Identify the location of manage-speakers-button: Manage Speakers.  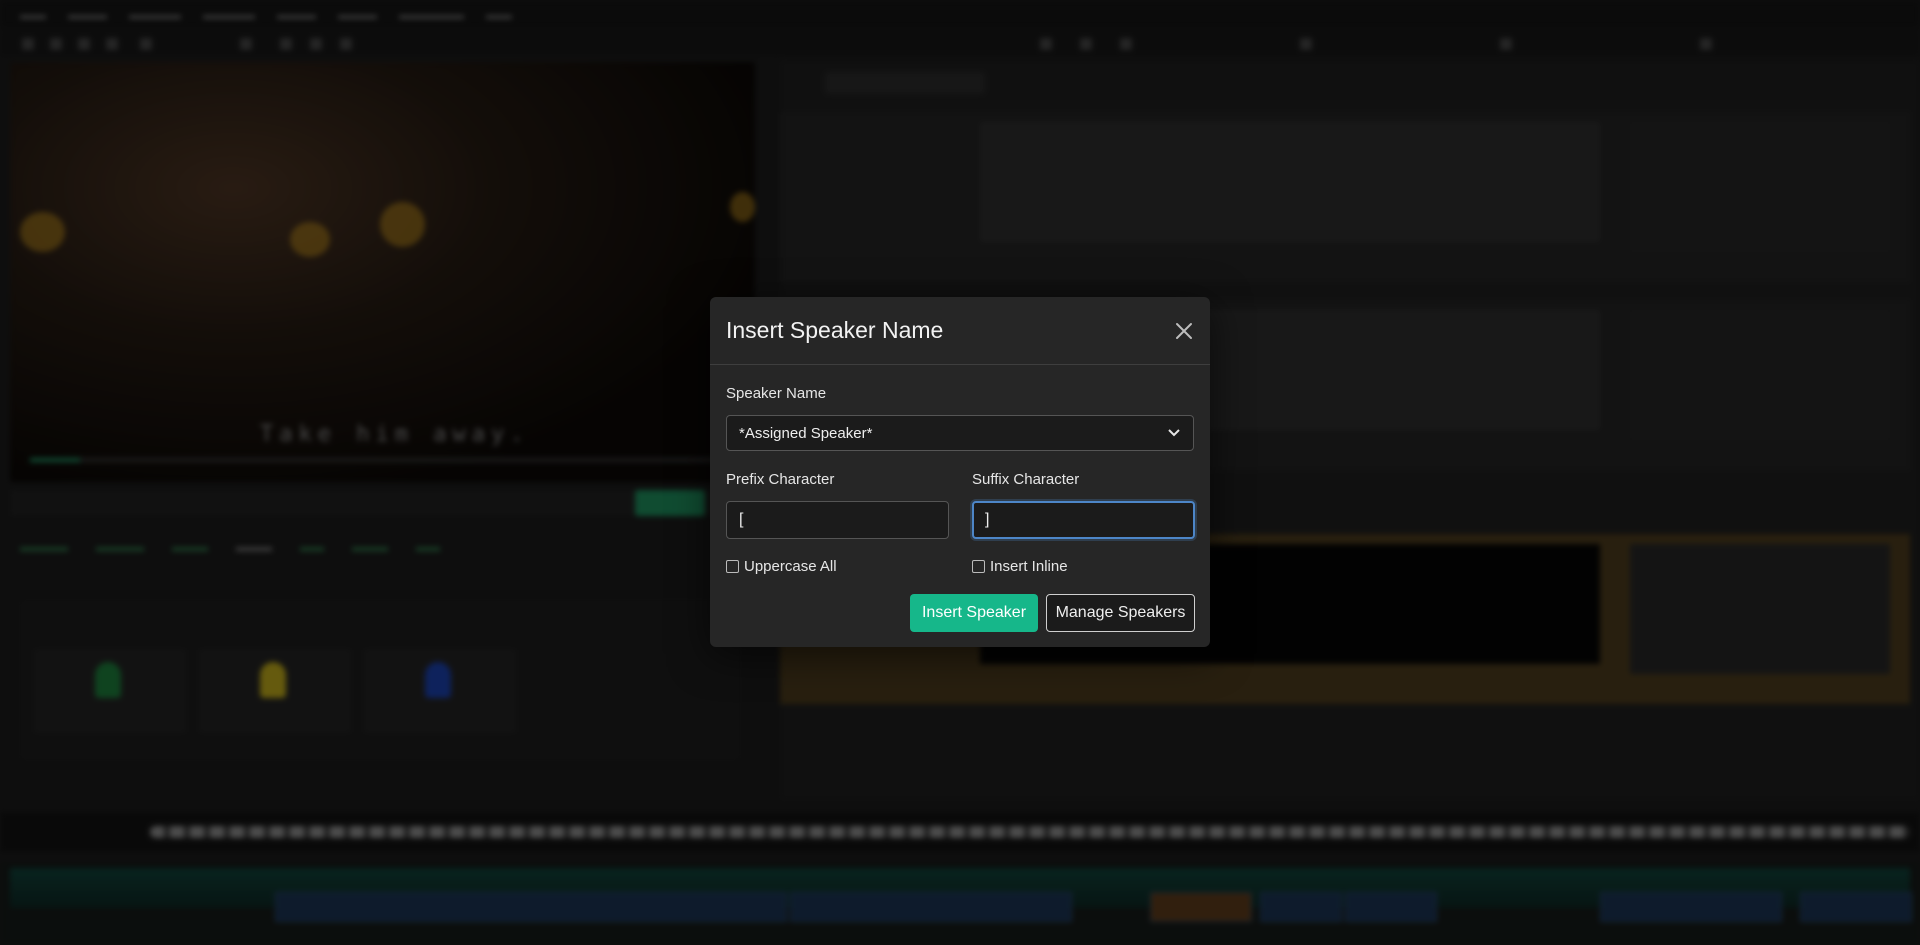
(1120, 613).